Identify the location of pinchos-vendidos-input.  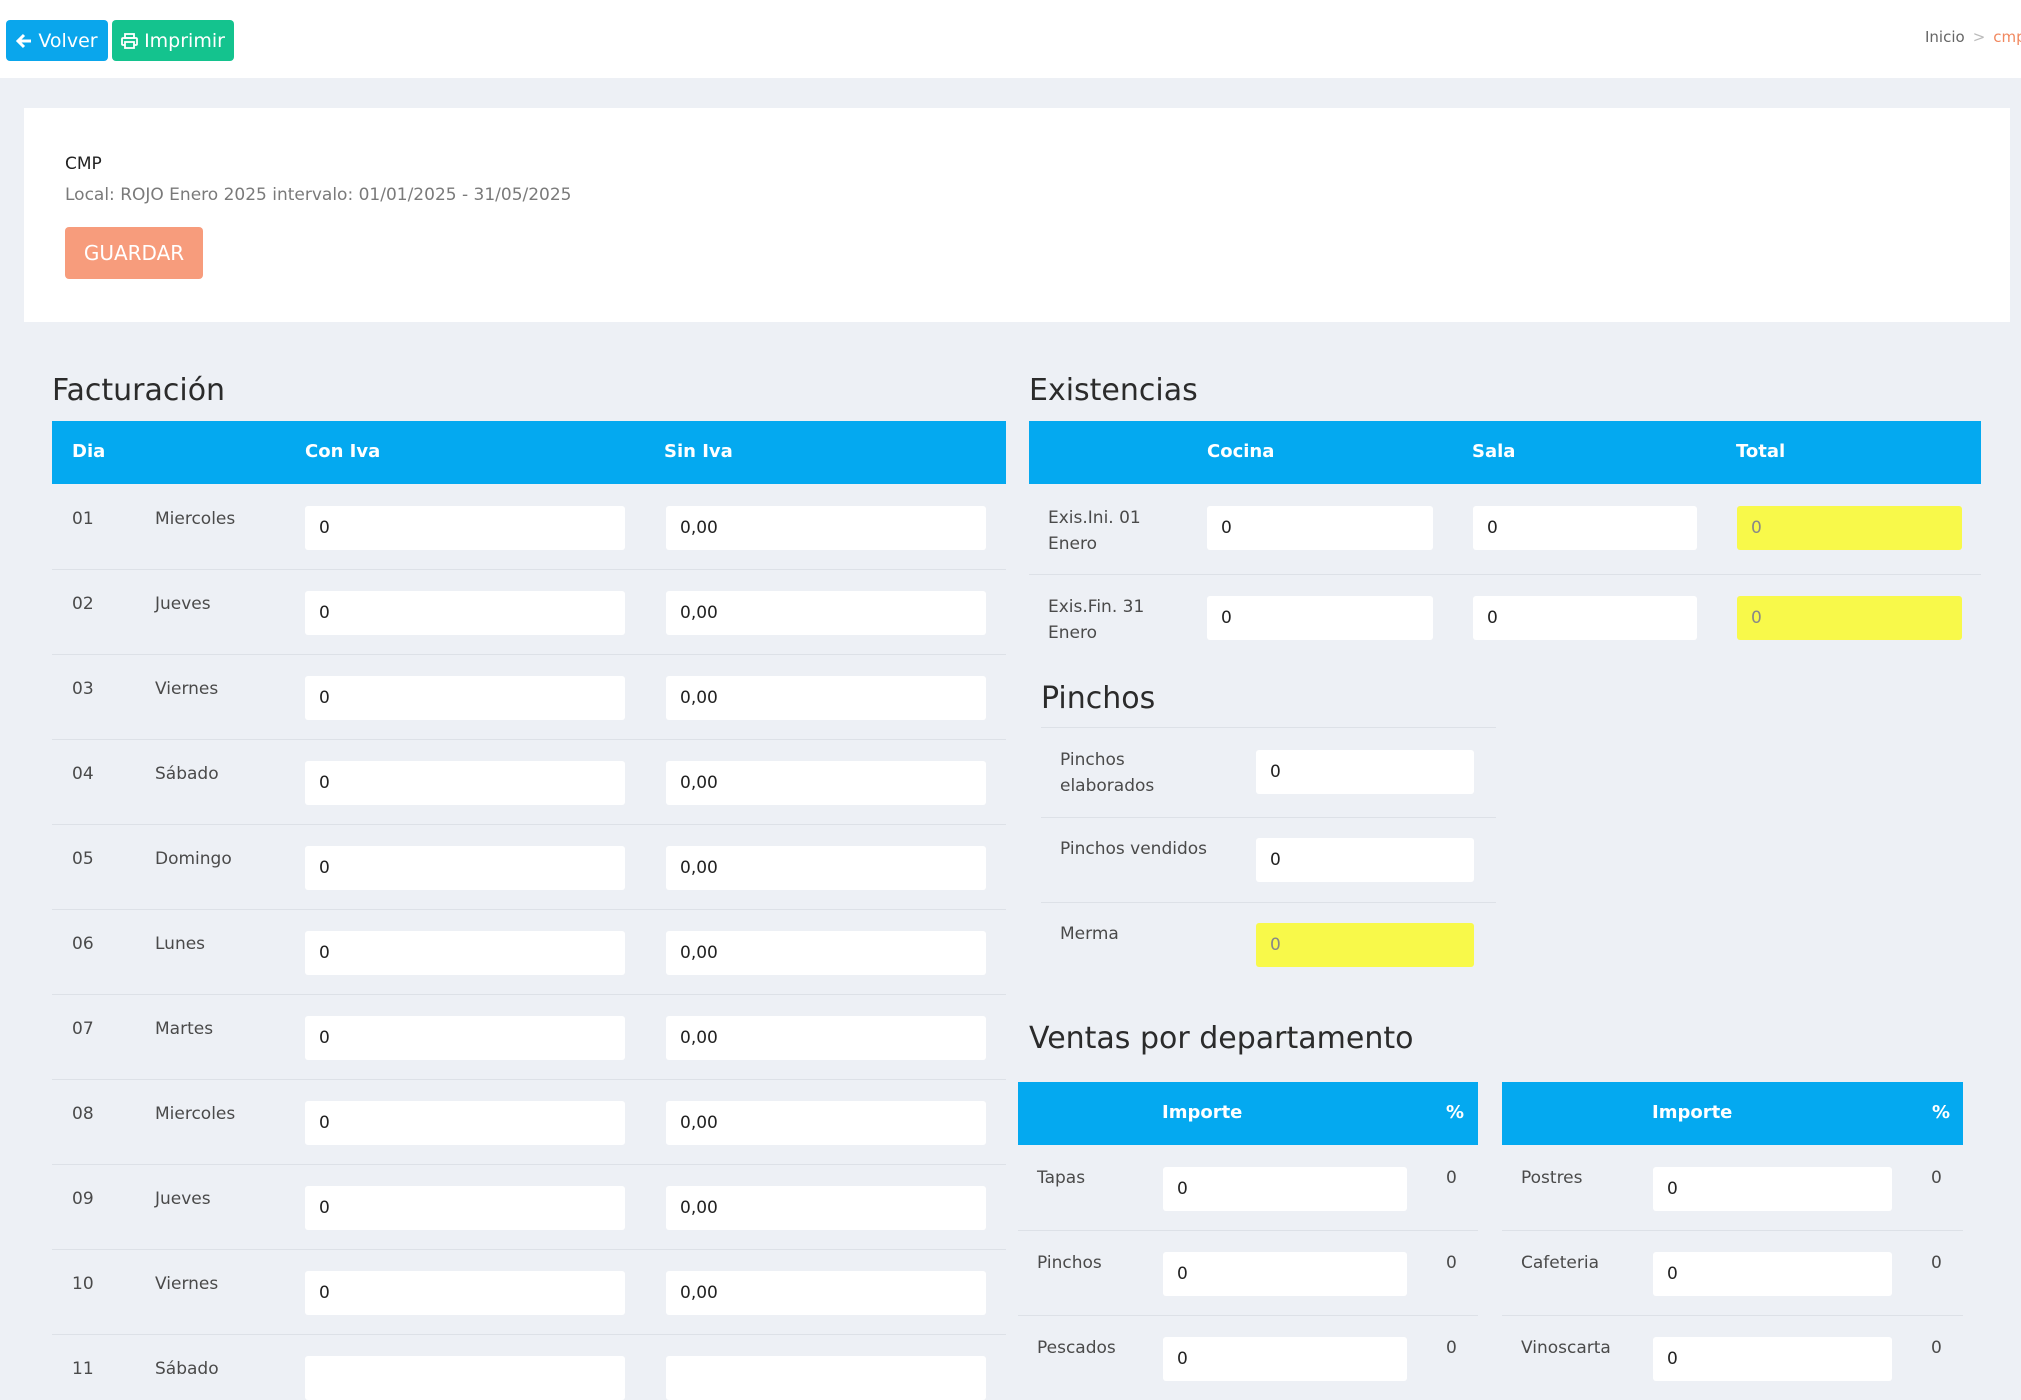
(1365, 860).